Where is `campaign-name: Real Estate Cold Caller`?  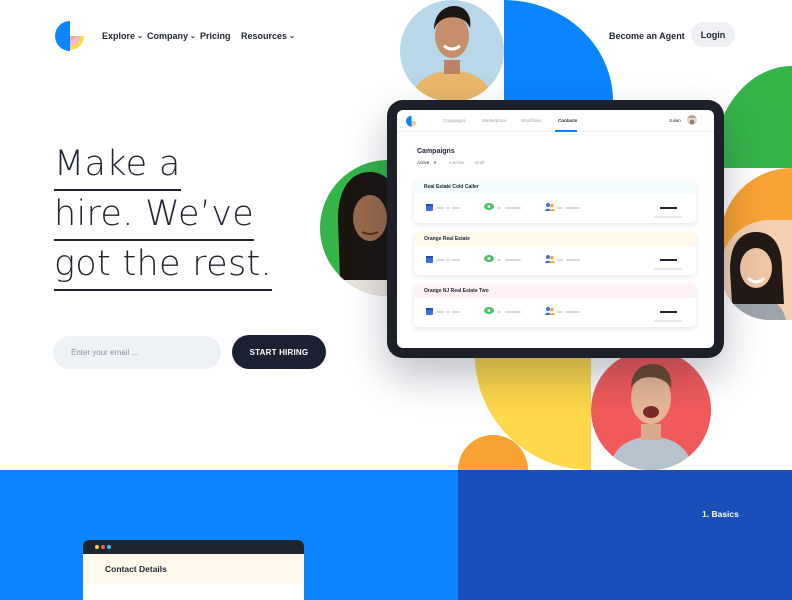 campaign-name: Real Estate Cold Caller is located at coordinates (451, 187).